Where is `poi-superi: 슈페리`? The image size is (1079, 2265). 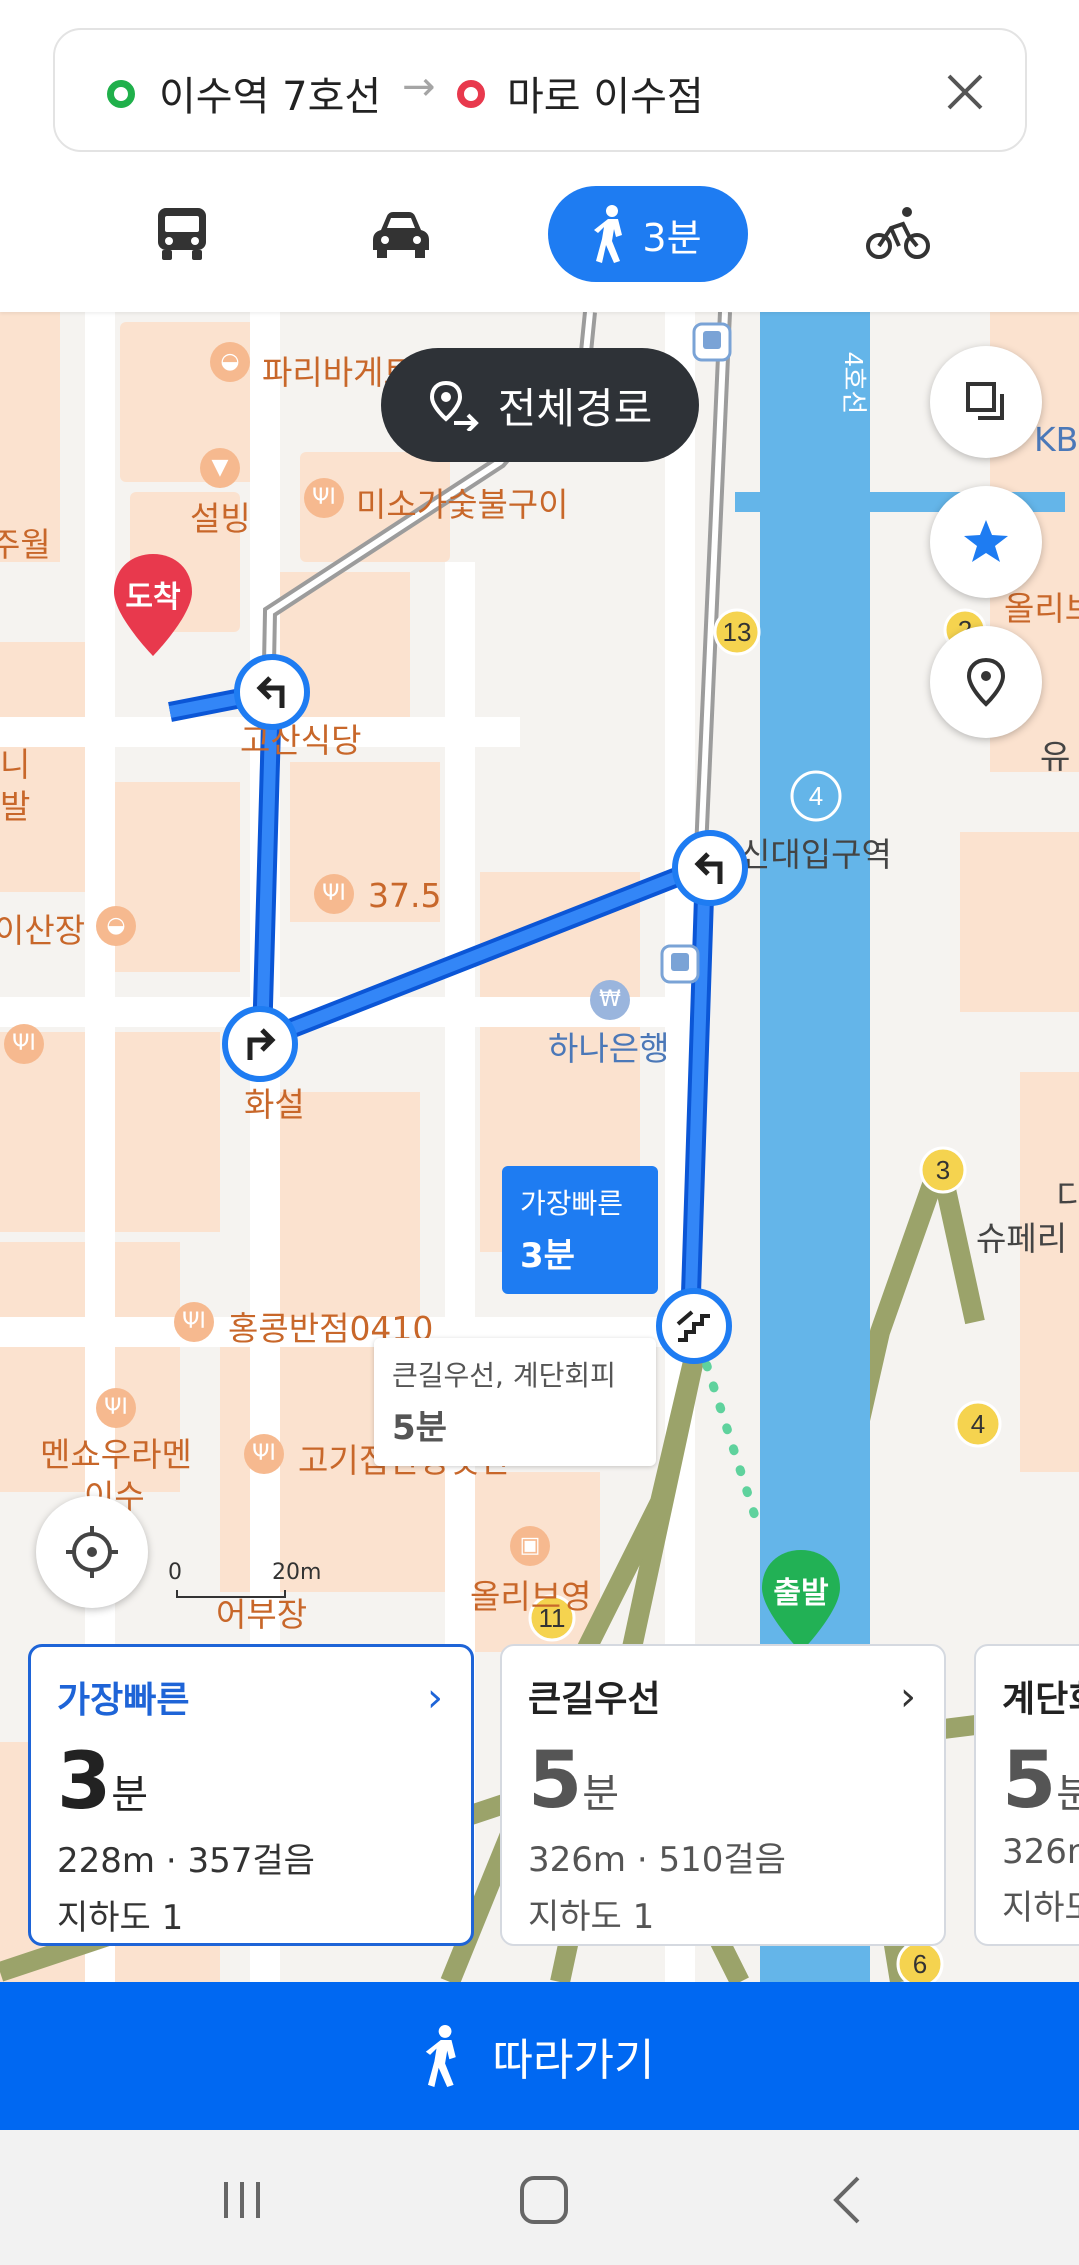 poi-superi: 슈페리 is located at coordinates (1021, 1236).